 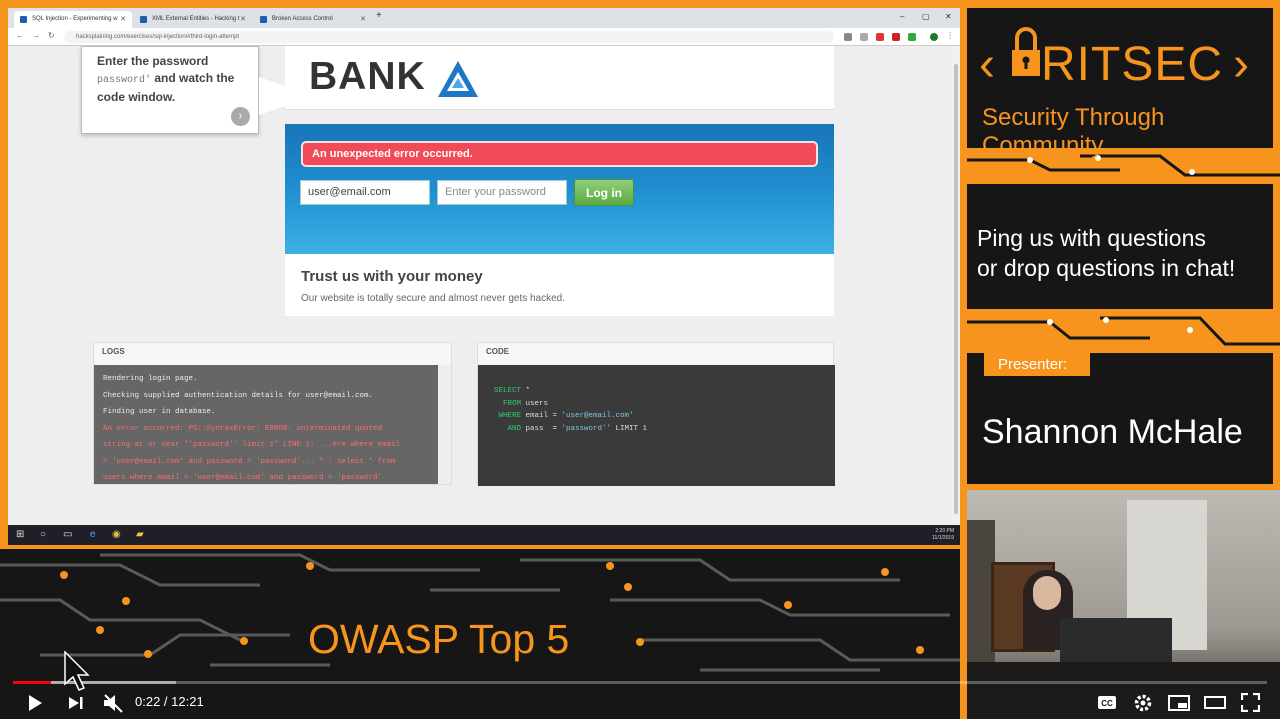 What do you see at coordinates (1073, 131) in the screenshot?
I see `tagline: Security Through Community` at bounding box center [1073, 131].